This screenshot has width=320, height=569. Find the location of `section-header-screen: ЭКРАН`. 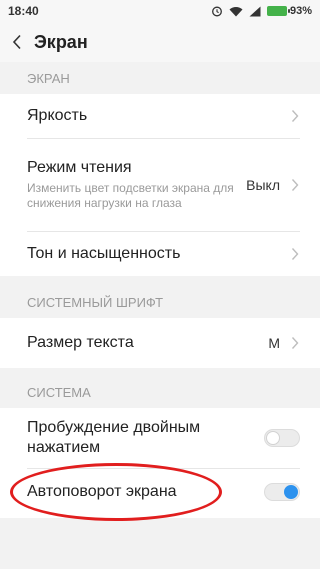

section-header-screen: ЭКРАН is located at coordinates (160, 78).